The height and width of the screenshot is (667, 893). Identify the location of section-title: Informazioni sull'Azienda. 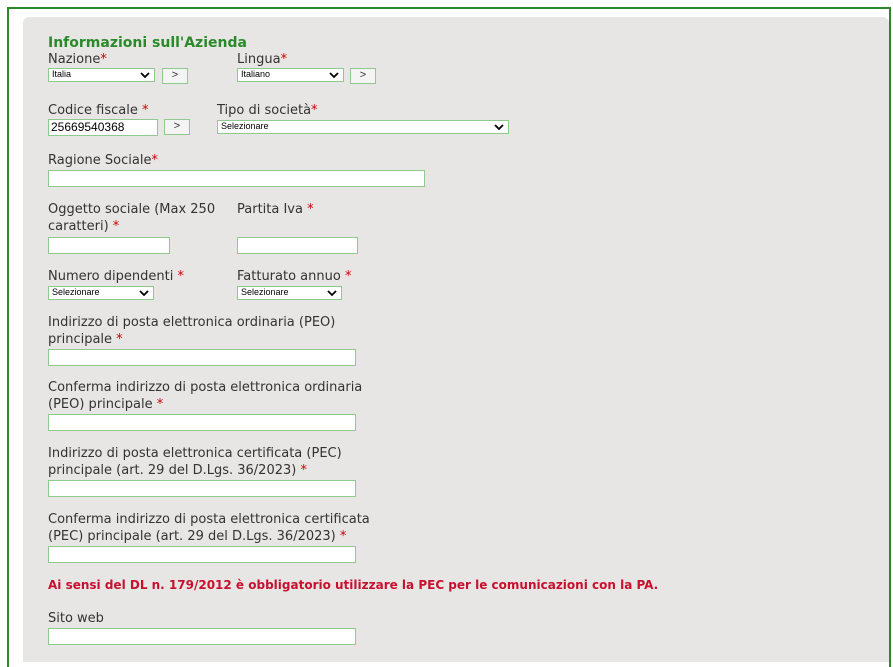
(147, 43).